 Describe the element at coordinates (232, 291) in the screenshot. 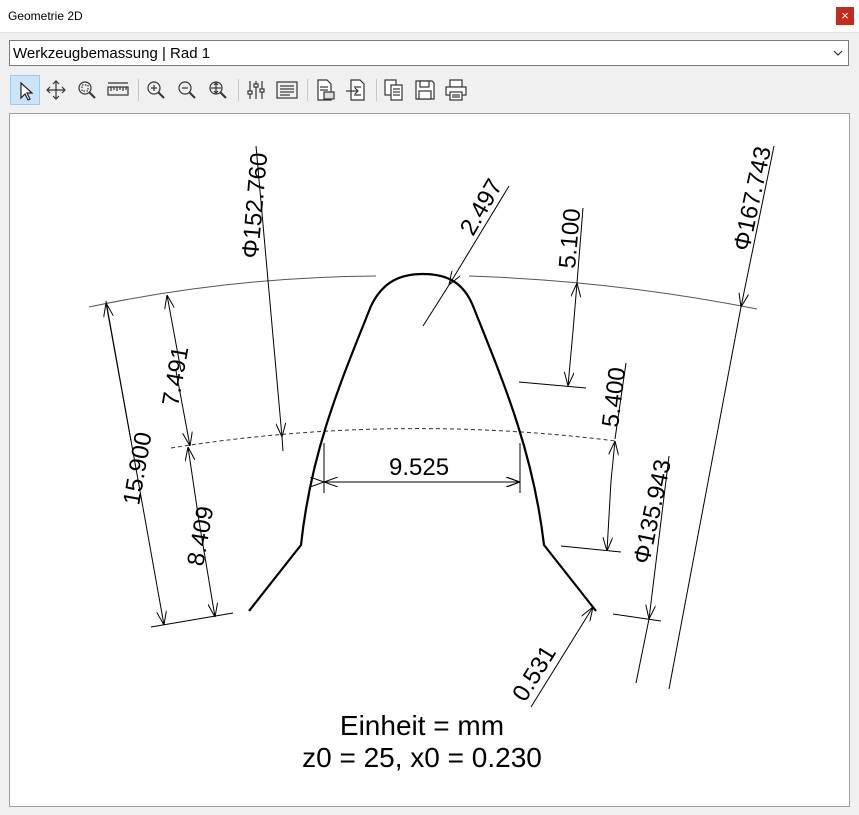

I see `tip-circle-arc-left` at that location.